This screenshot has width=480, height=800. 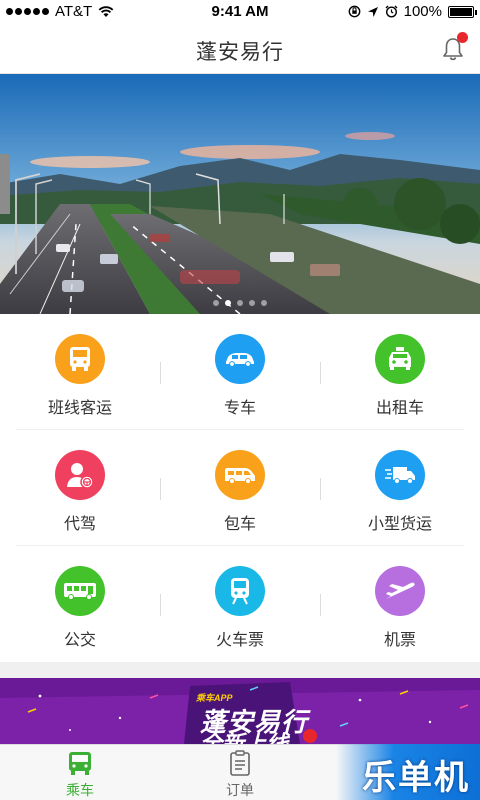 What do you see at coordinates (240, 12) in the screenshot?
I see `status-bar: AT&T 9:41 AM 100%` at bounding box center [240, 12].